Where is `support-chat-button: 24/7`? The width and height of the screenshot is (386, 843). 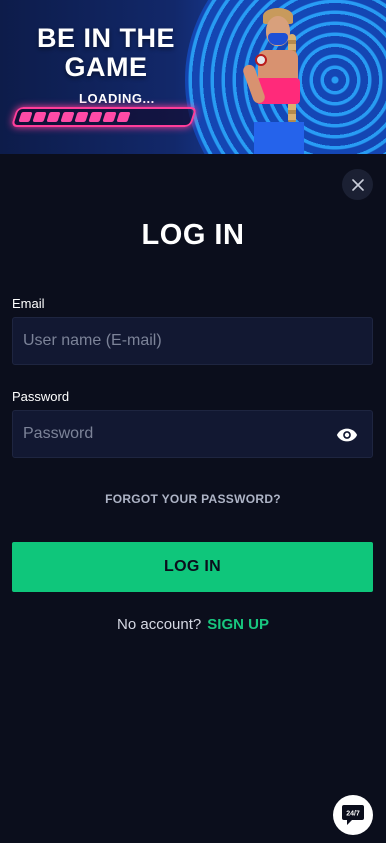
support-chat-button: 24/7 is located at coordinates (353, 815).